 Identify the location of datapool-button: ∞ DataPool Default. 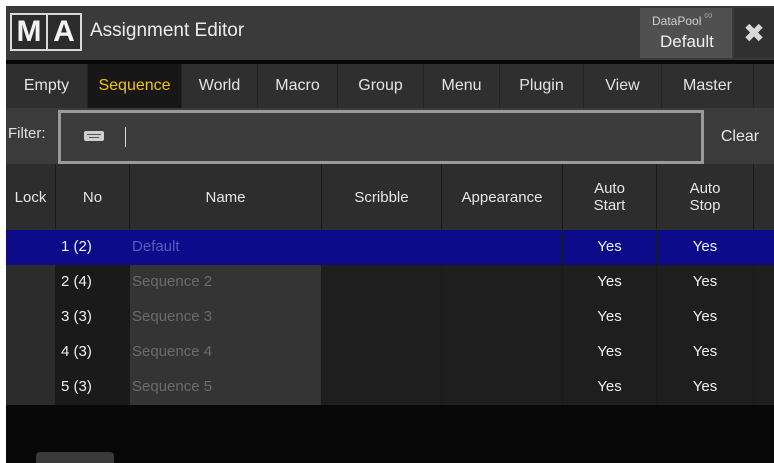
(686, 33).